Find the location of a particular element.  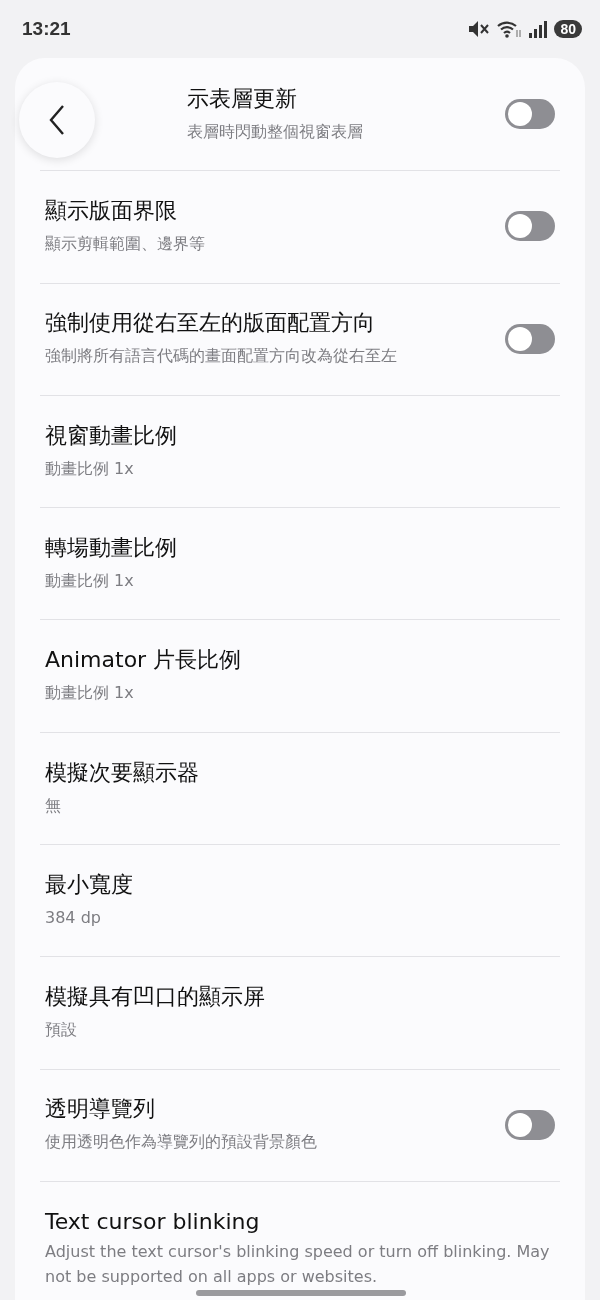

setting-description: Adjust the text cursor's blinking speed or turn off blinking. May not be supported on all apps or websites. is located at coordinates (298, 1264).